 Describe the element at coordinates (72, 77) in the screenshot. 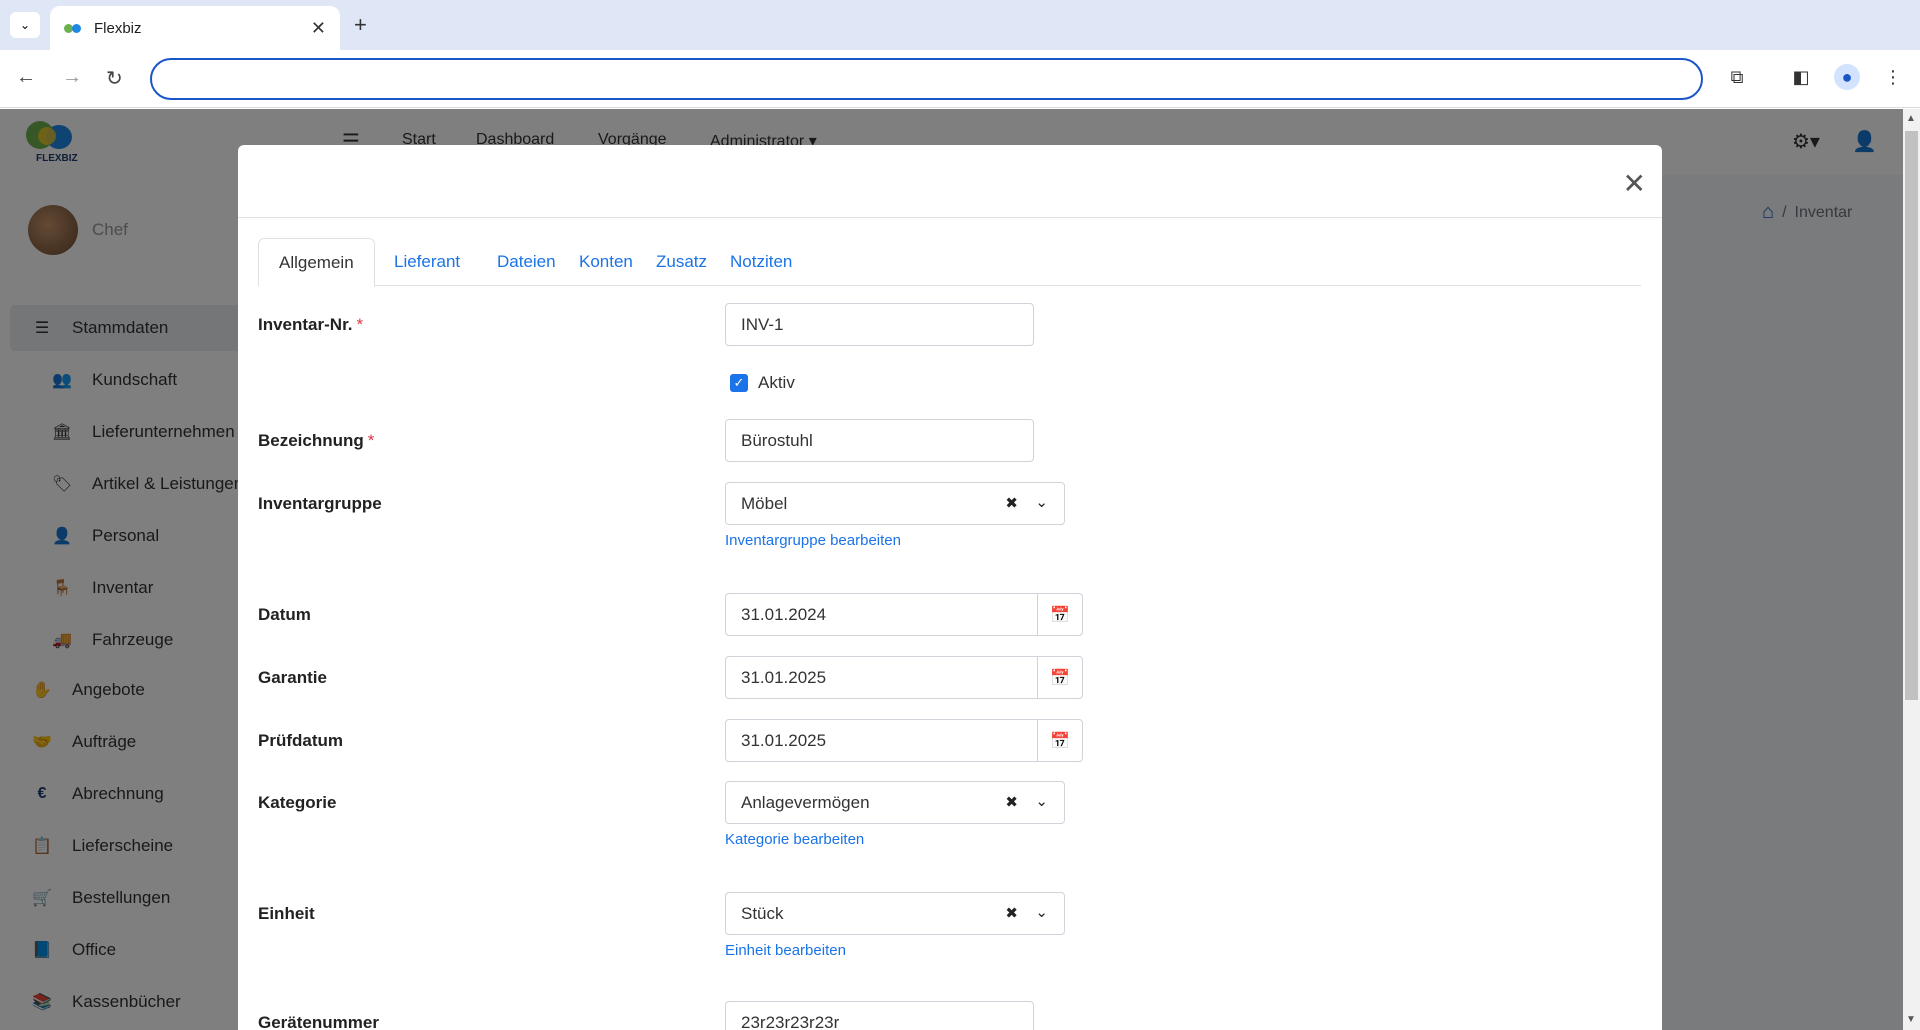

I see `forward-icon: →` at that location.